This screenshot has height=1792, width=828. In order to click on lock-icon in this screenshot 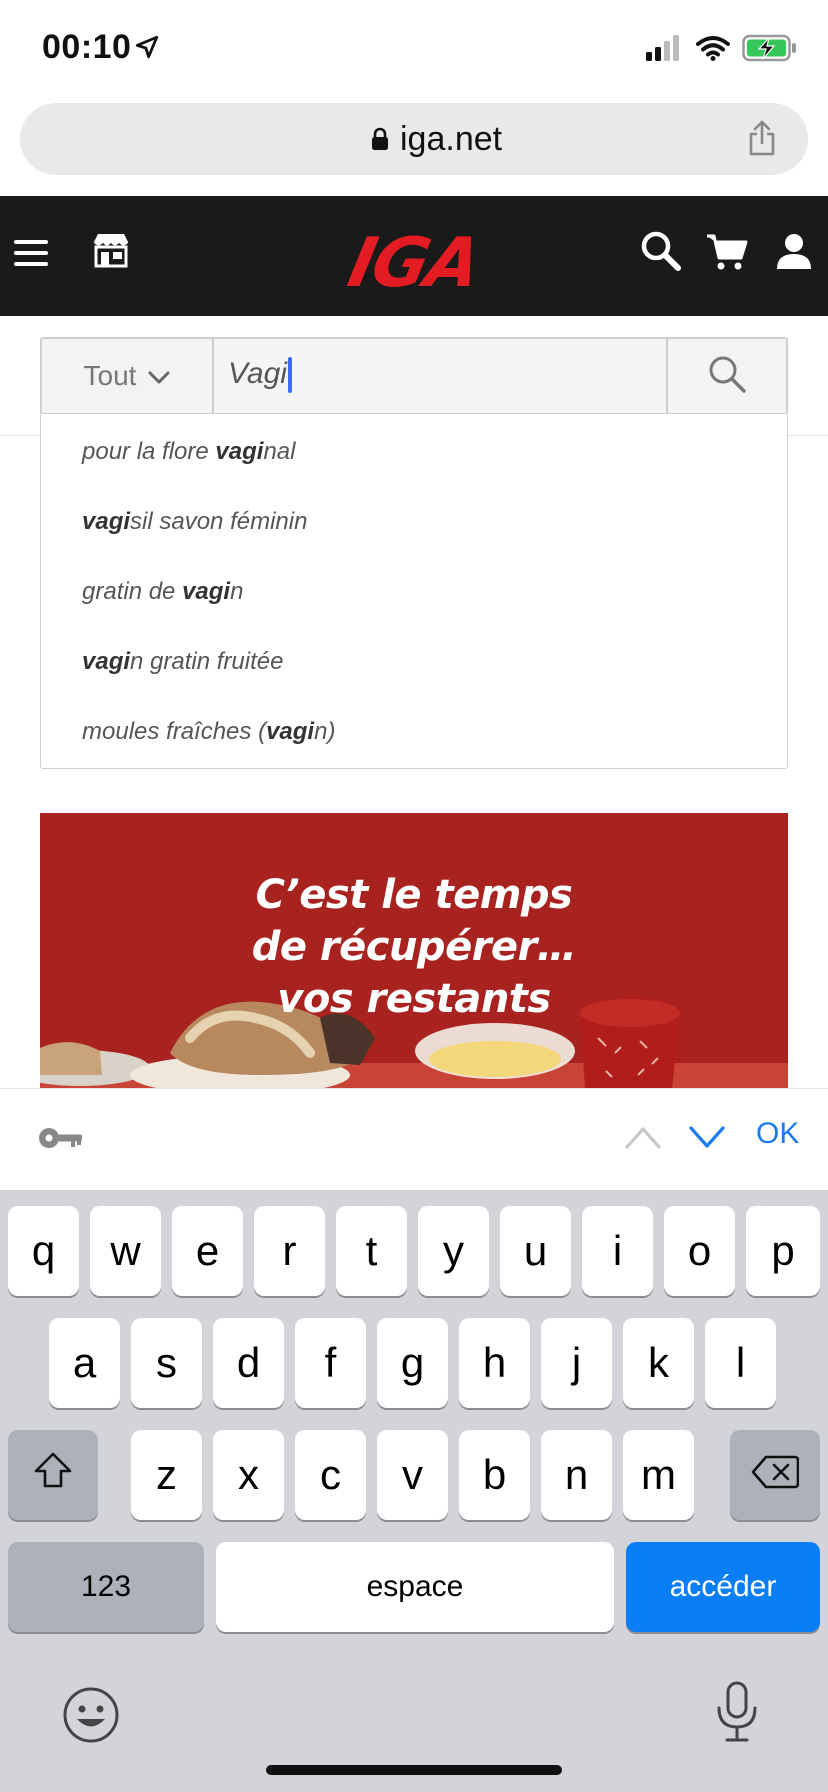, I will do `click(380, 141)`.